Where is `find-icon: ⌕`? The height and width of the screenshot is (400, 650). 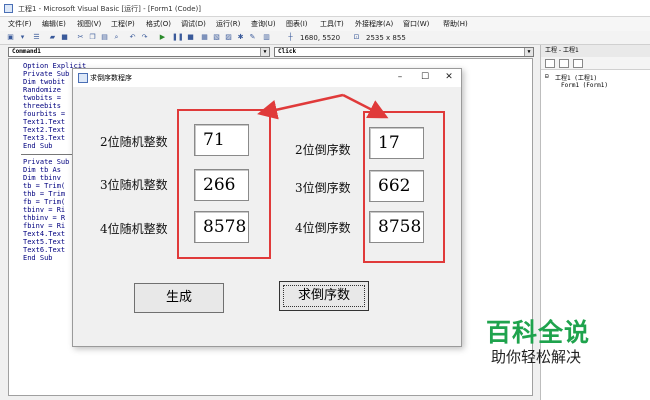
find-icon: ⌕ is located at coordinates (116, 37).